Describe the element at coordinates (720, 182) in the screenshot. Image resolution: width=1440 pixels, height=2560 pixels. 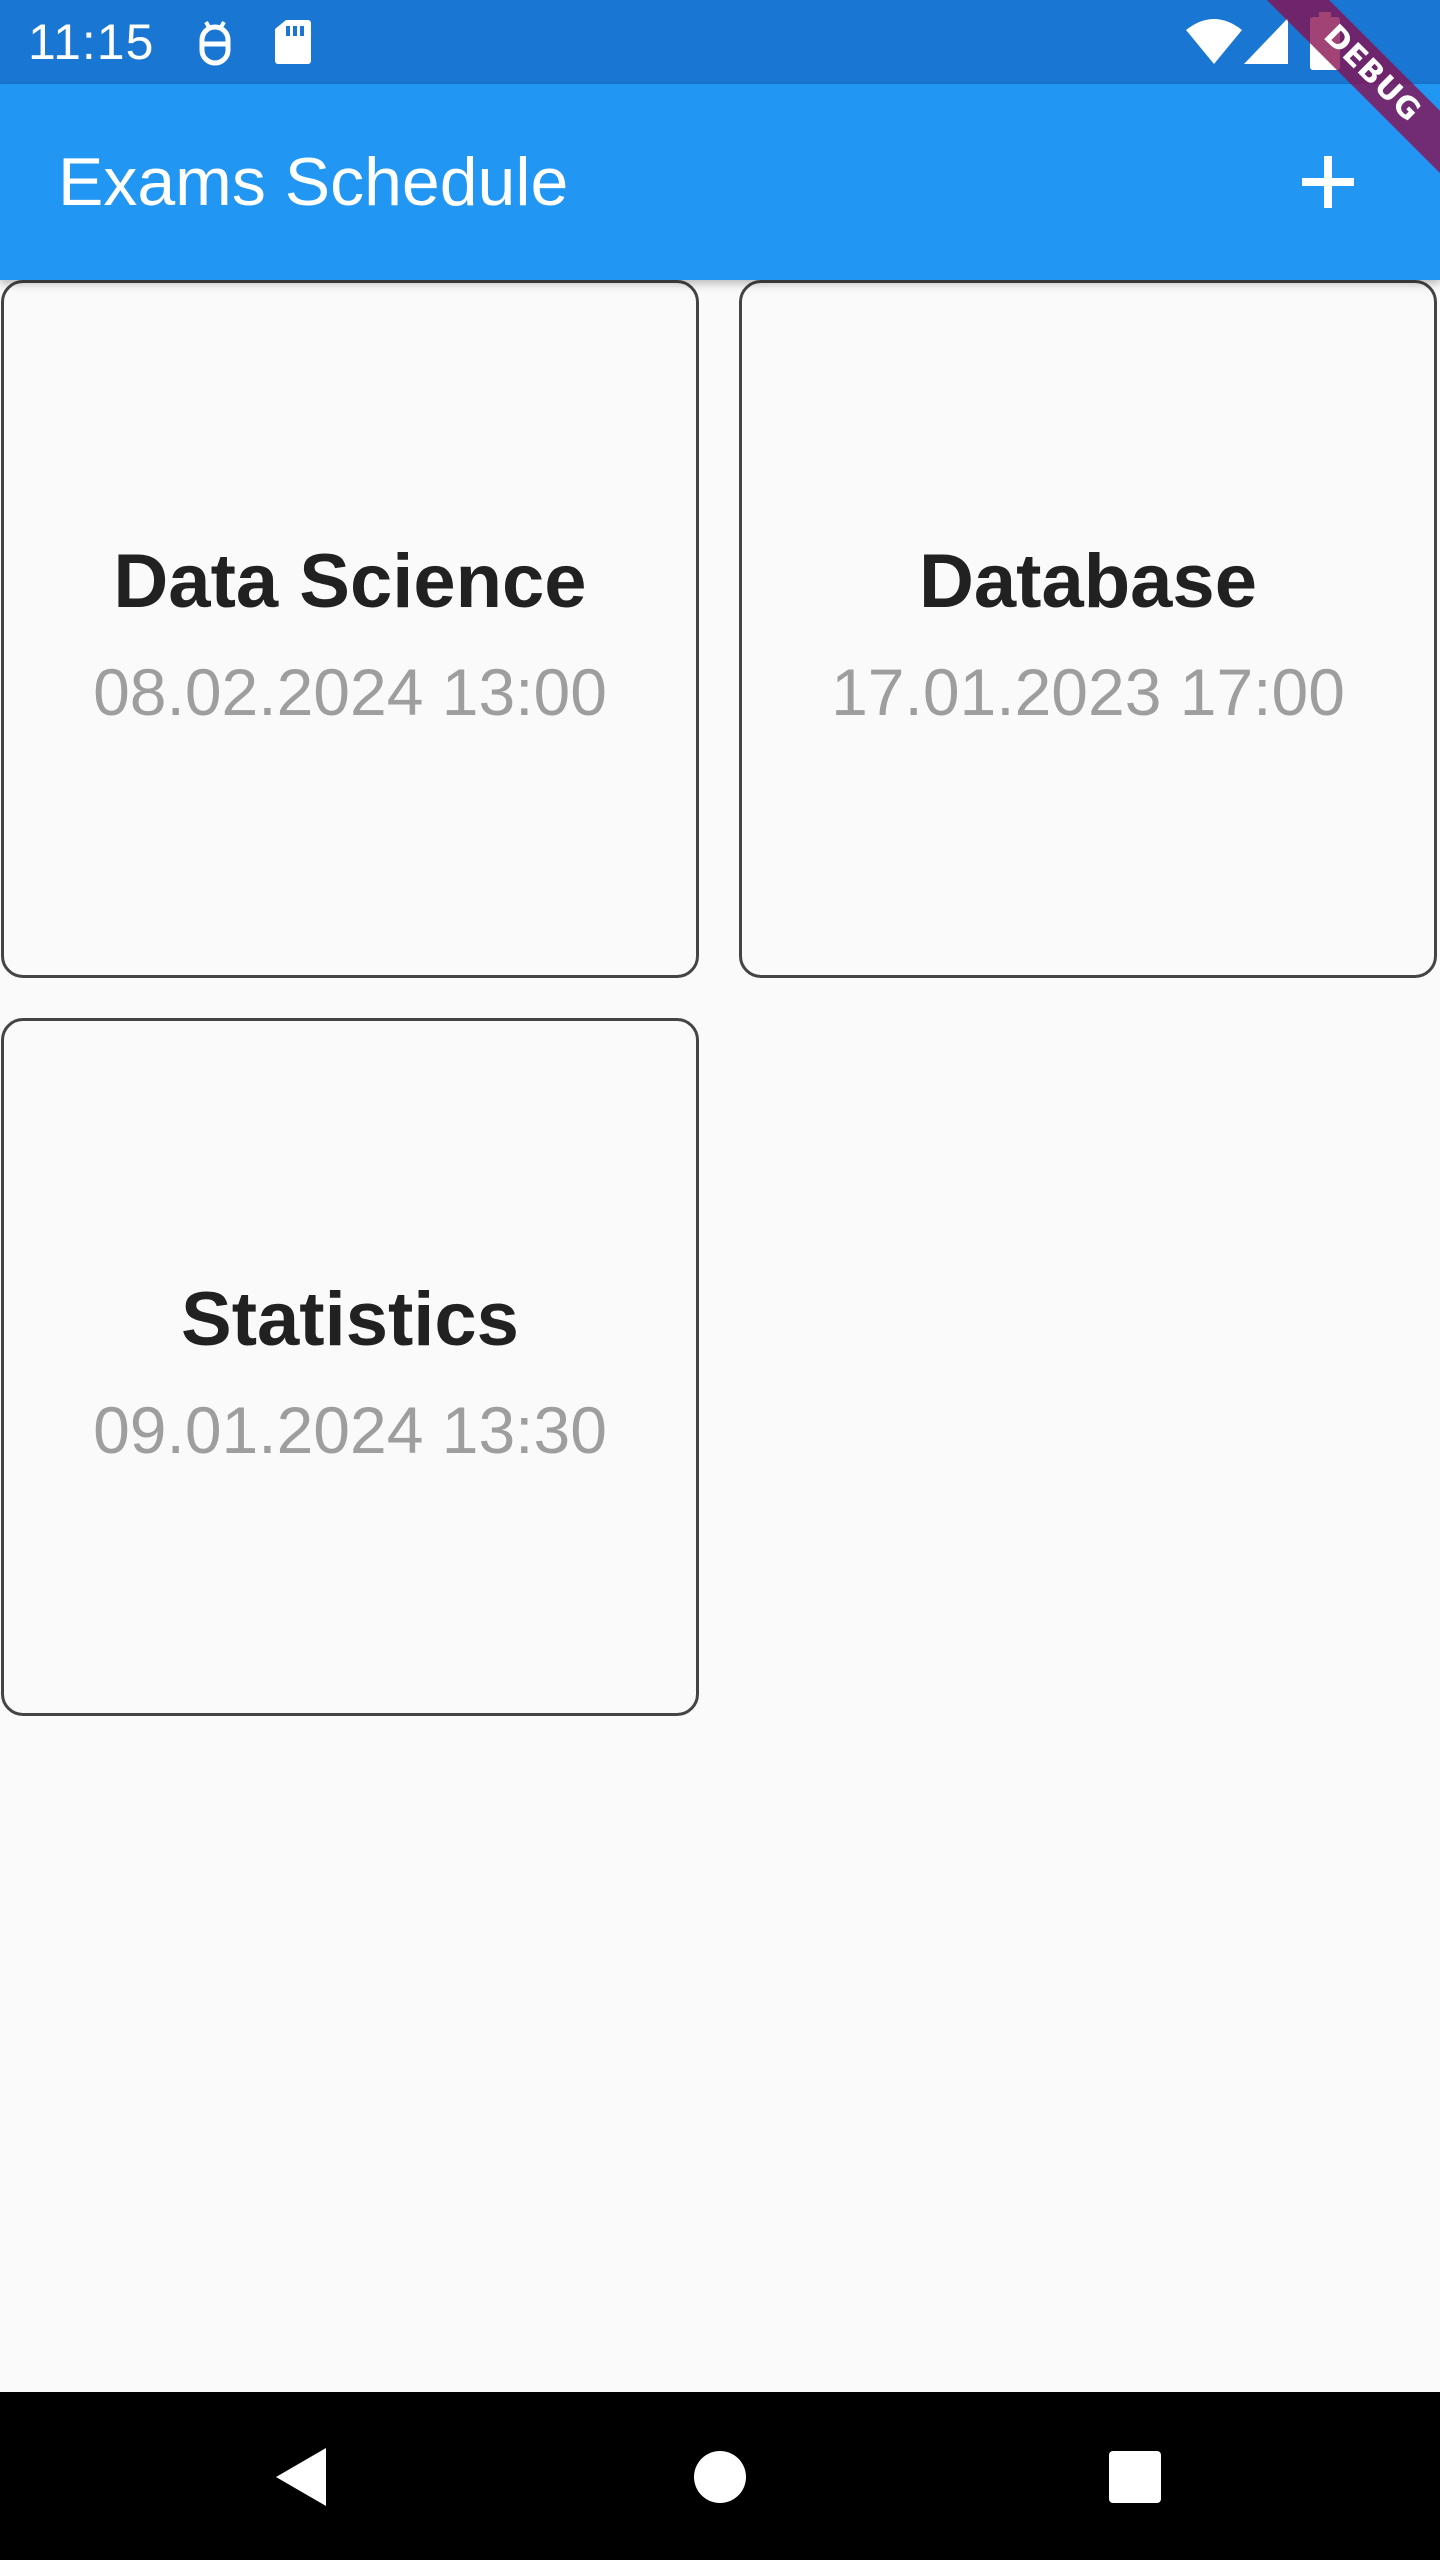
I see `app-bar: Exams Schedule` at that location.